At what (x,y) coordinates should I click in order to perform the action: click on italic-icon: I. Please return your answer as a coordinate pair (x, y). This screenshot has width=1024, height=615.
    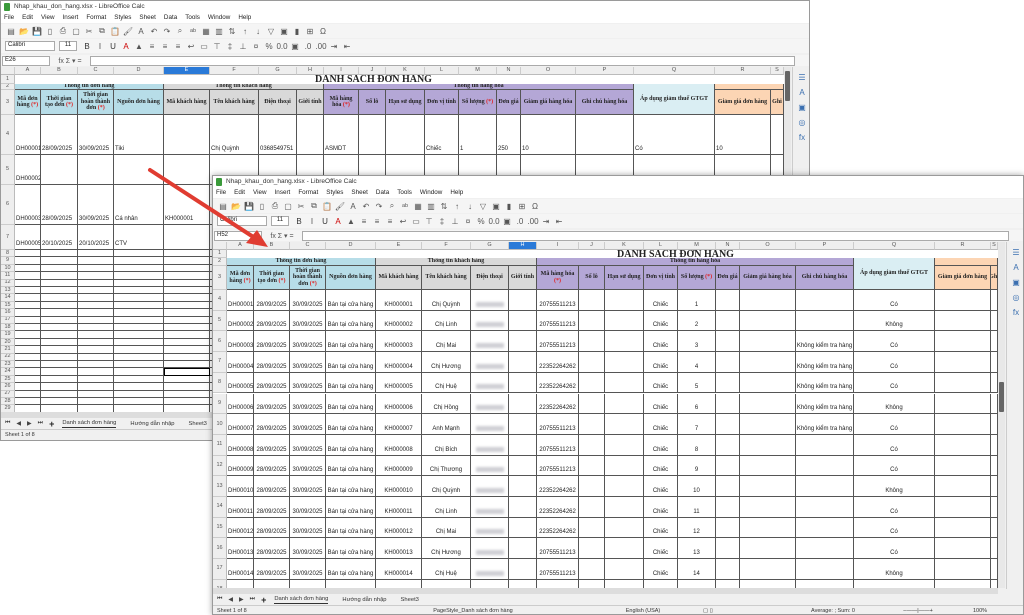
    Looking at the image, I should click on (312, 221).